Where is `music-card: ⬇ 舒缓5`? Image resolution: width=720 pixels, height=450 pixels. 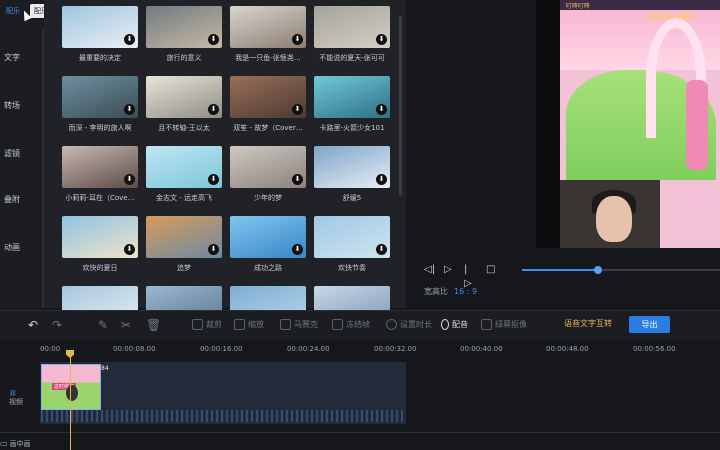 music-card: ⬇ 舒缓5 is located at coordinates (352, 174).